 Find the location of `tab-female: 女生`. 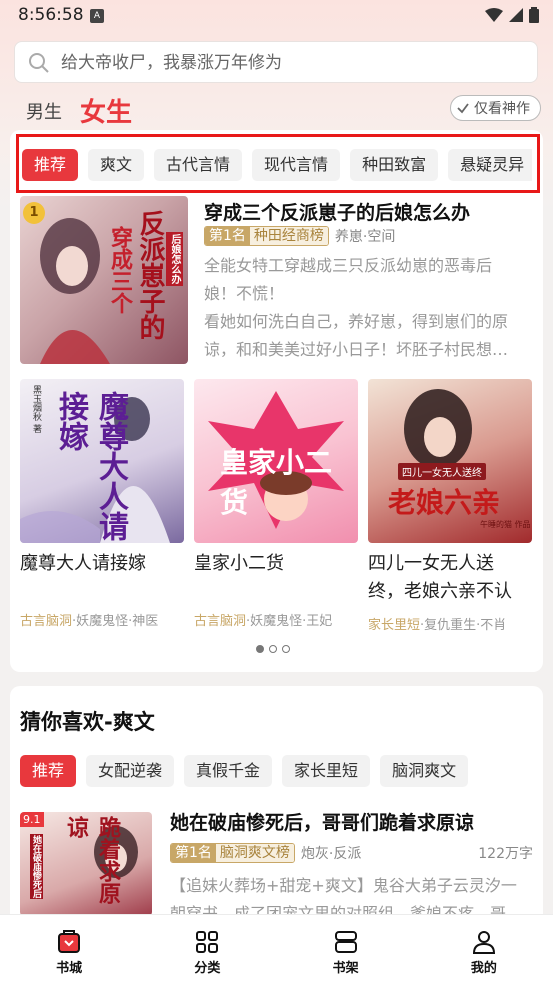

tab-female: 女生 is located at coordinates (106, 110).